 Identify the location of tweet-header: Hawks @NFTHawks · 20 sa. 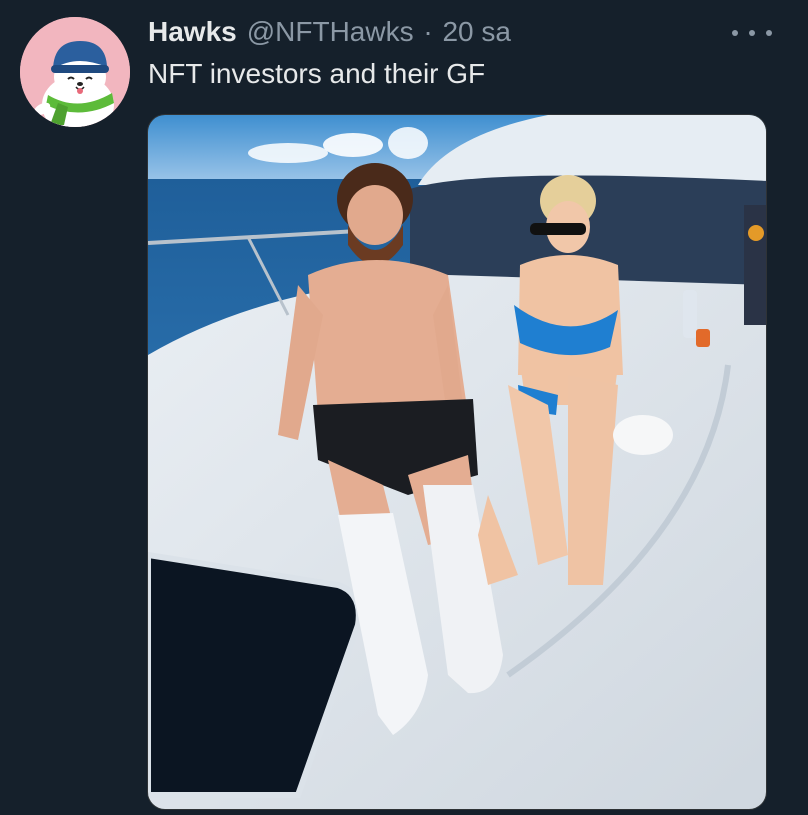
(329, 32).